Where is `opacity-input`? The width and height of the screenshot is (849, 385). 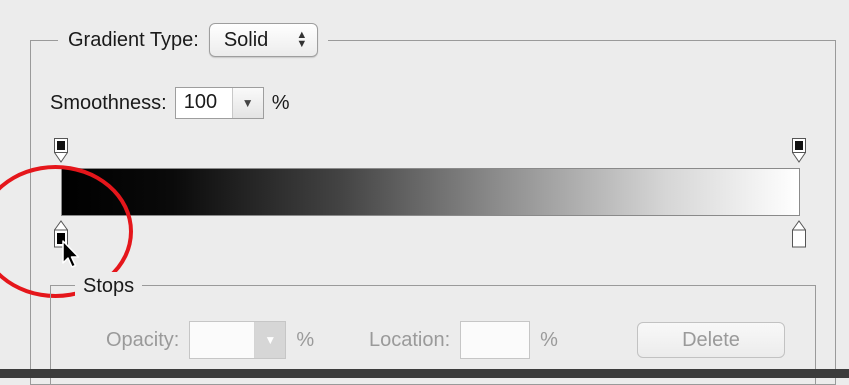
opacity-input is located at coordinates (222, 340).